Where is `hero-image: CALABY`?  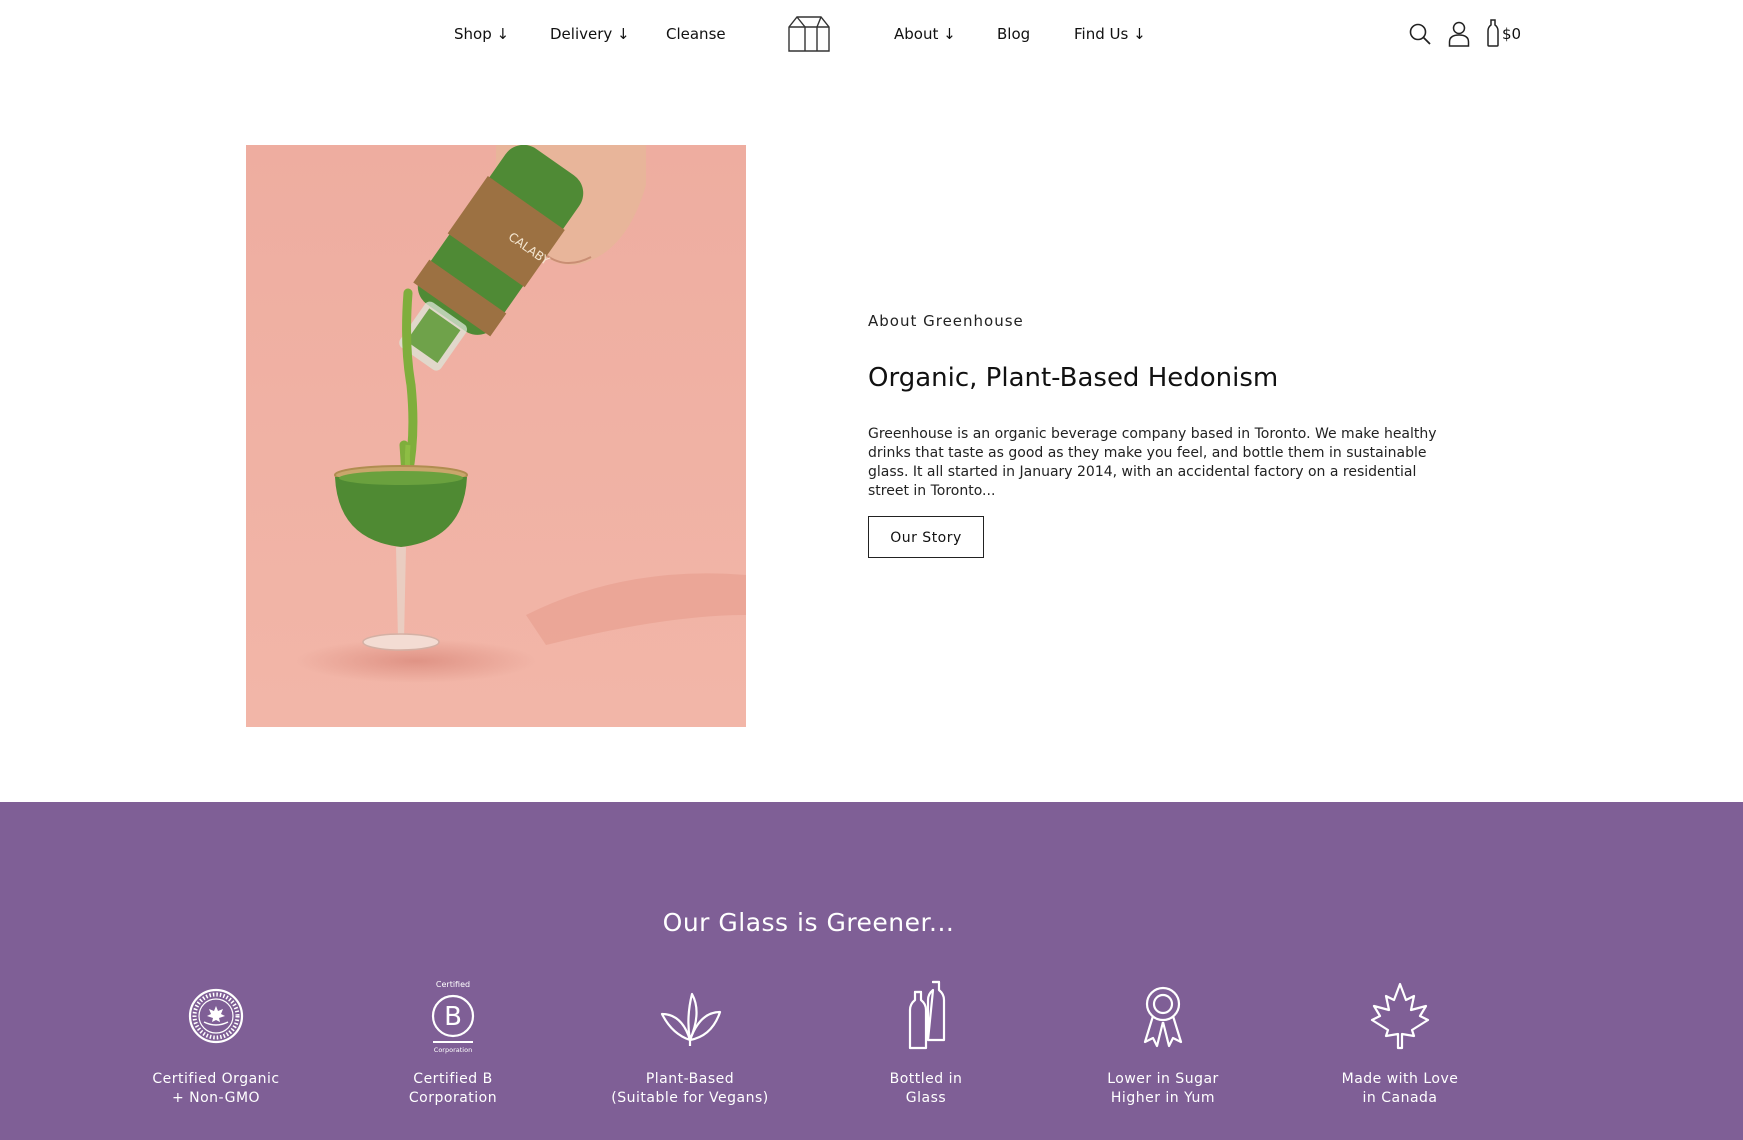 hero-image: CALABY is located at coordinates (496, 436).